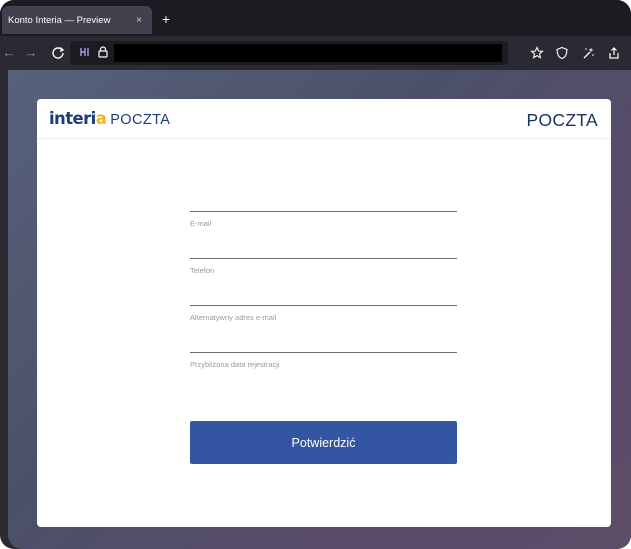 This screenshot has height=549, width=631. What do you see at coordinates (323, 339) in the screenshot?
I see `registration-date-input` at bounding box center [323, 339].